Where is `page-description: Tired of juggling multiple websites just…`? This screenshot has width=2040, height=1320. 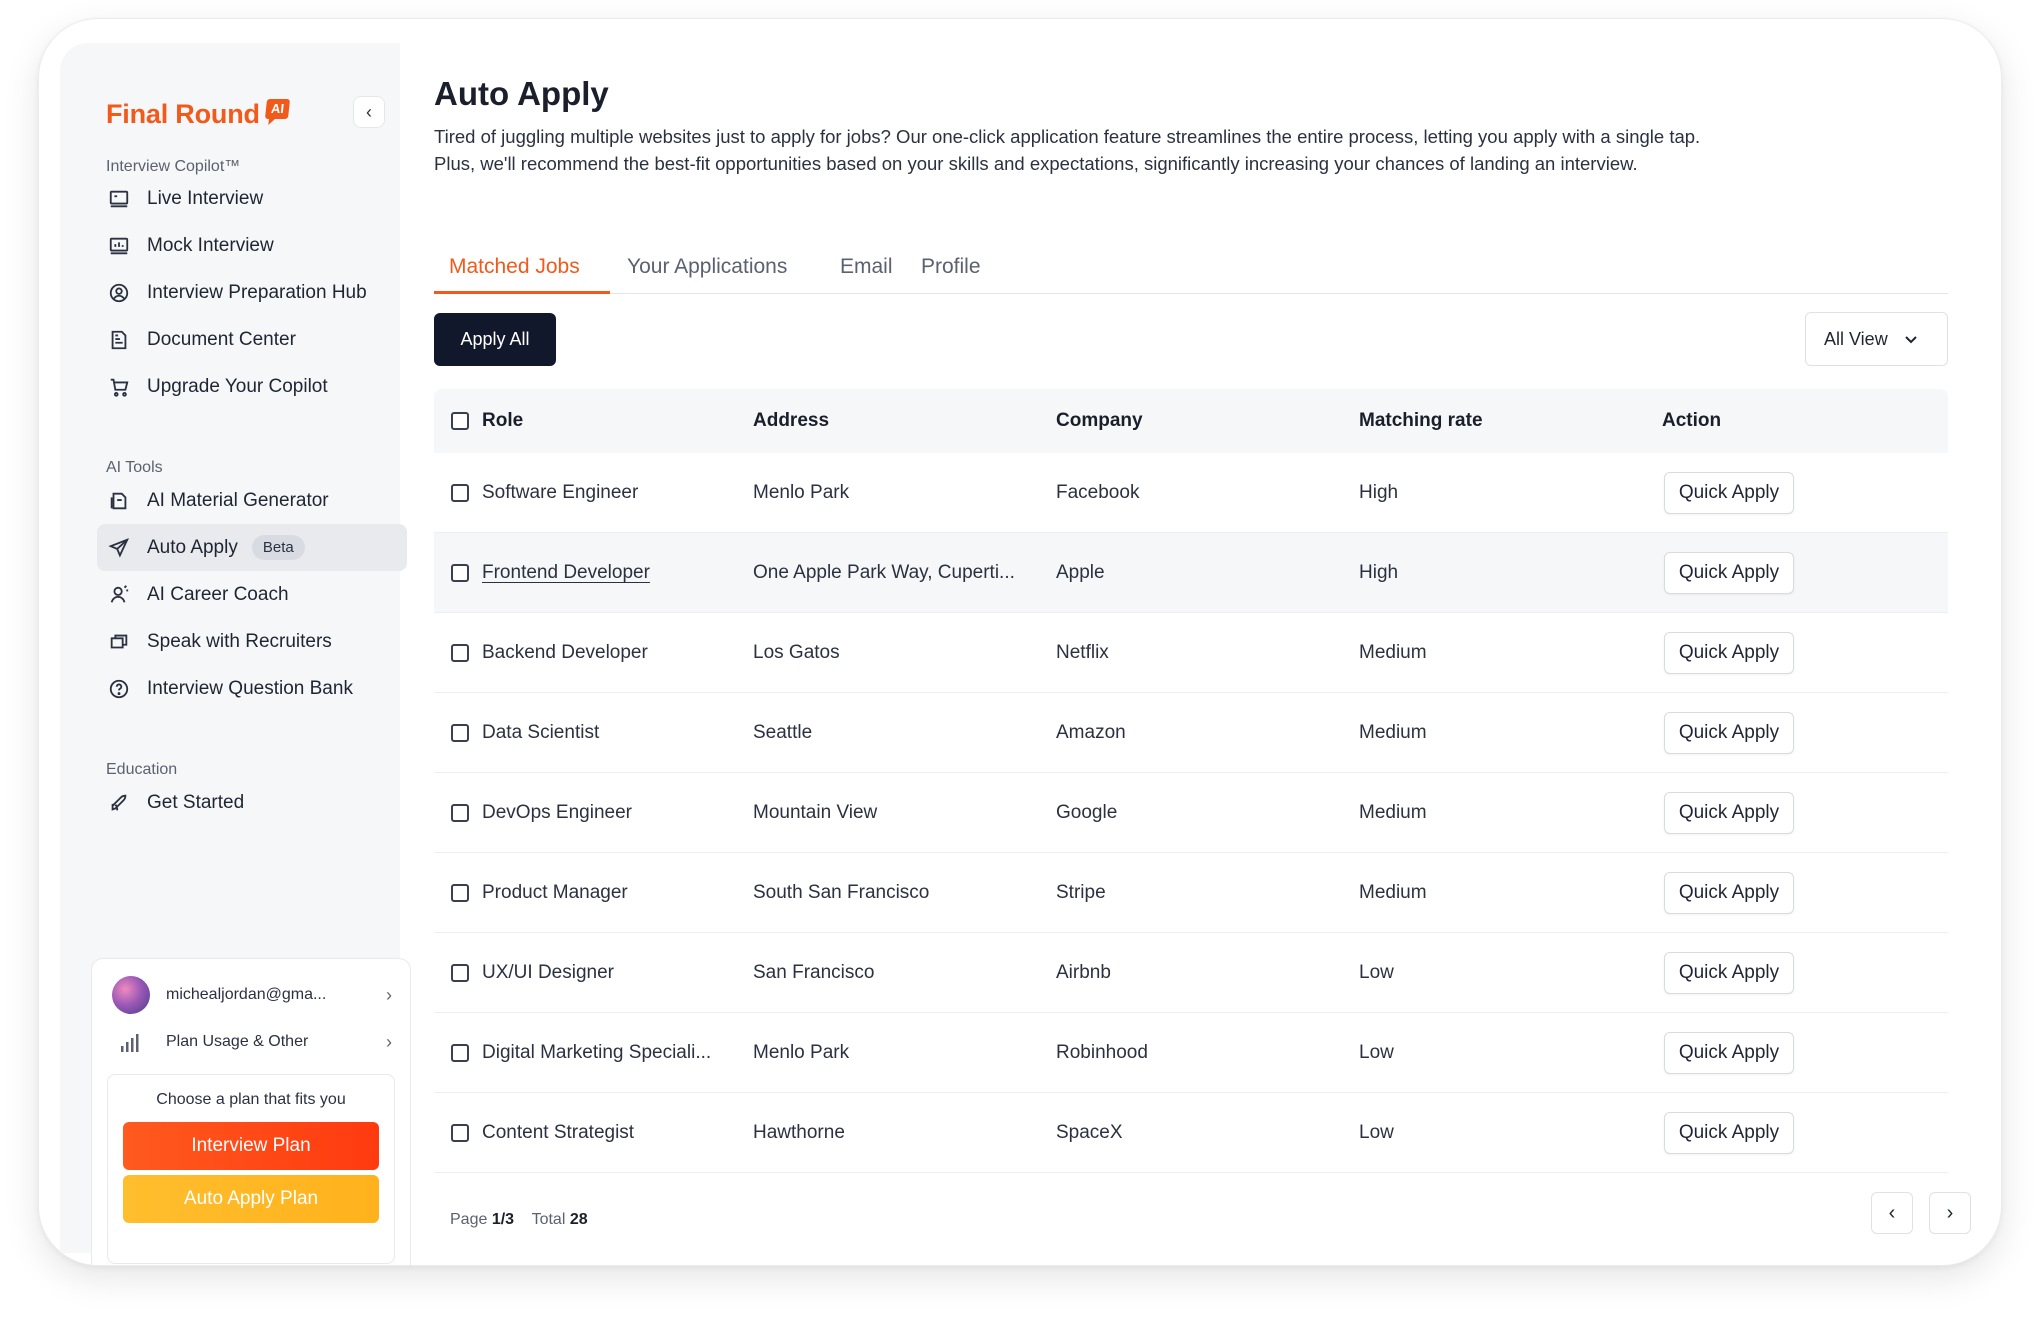 page-description: Tired of juggling multiple websites just… is located at coordinates (1067, 150).